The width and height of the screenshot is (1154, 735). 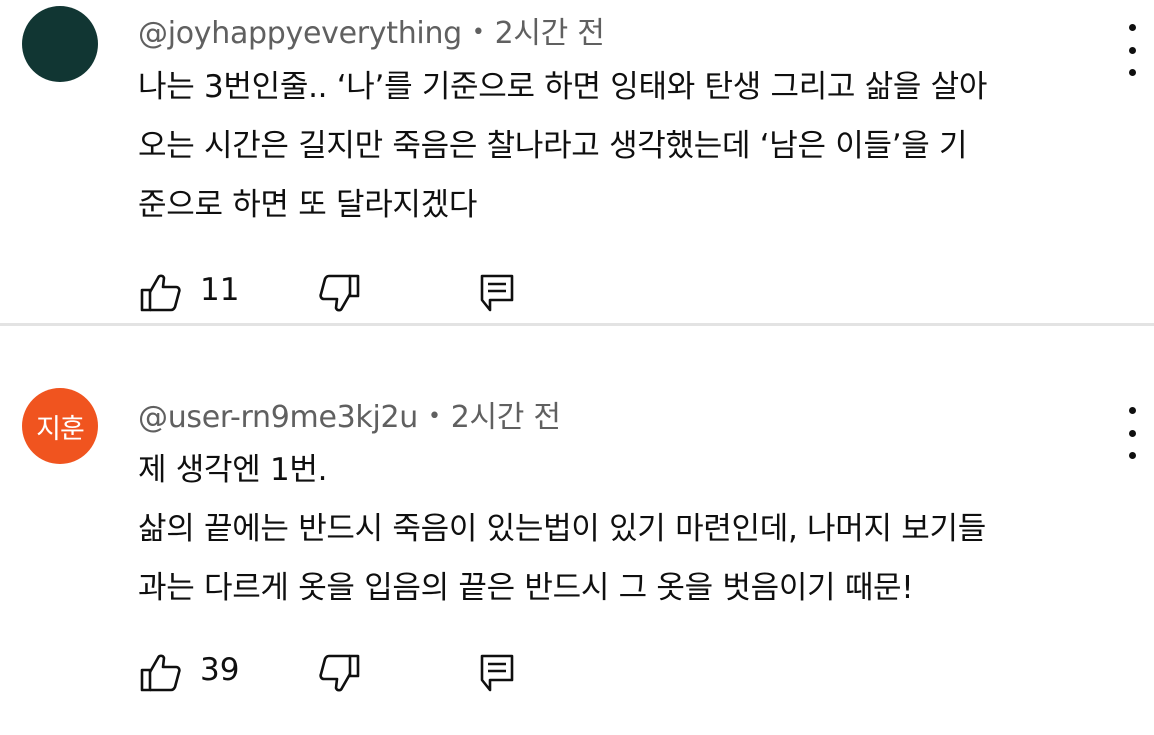 What do you see at coordinates (563, 87) in the screenshot?
I see `comment-text-line: 나는 3번인줄.. ‘나’를 기준으로 하면 잉태와 탄생 그리고 삶을 살아` at bounding box center [563, 87].